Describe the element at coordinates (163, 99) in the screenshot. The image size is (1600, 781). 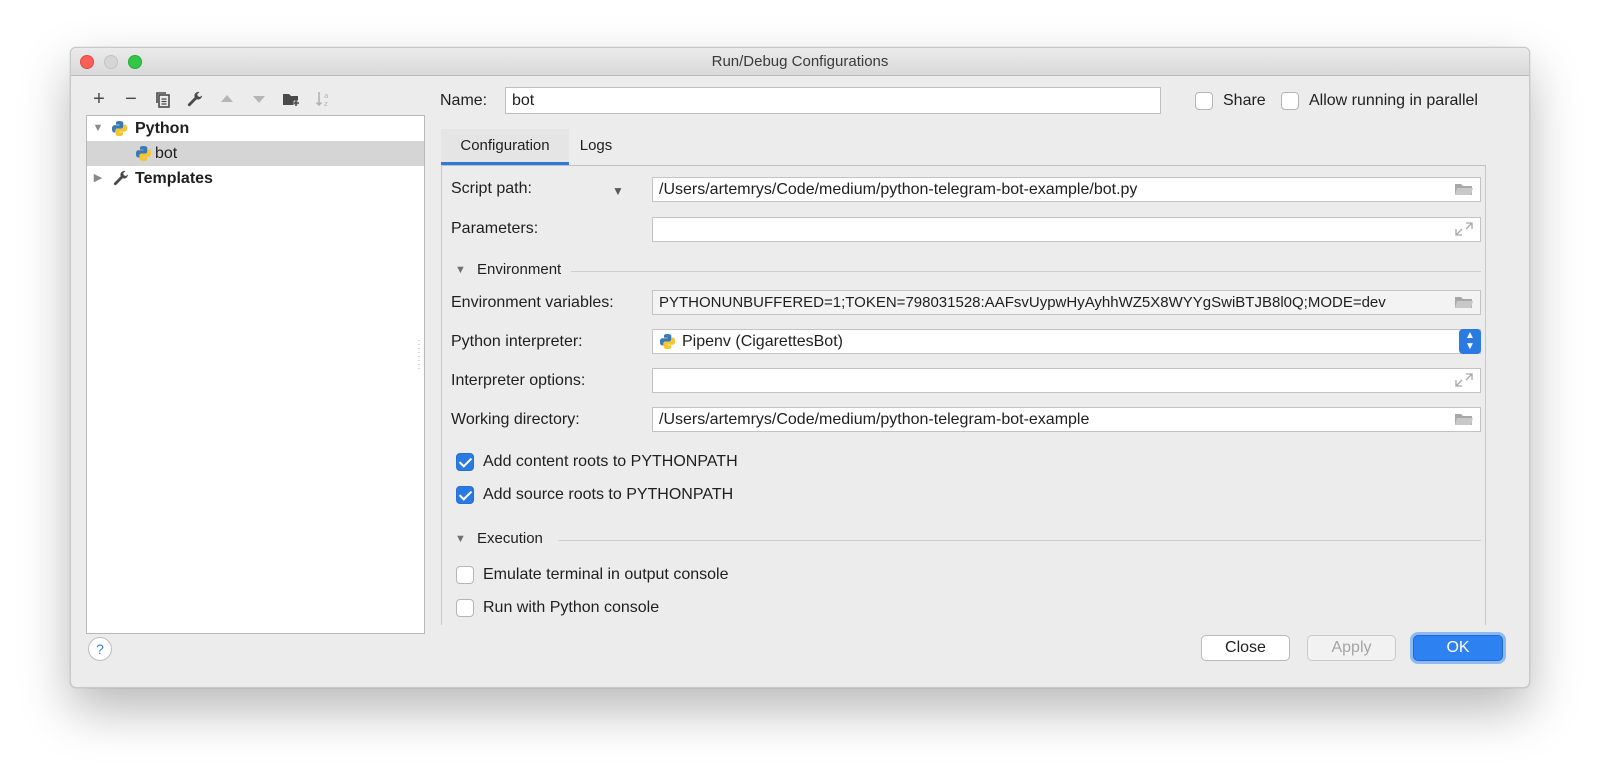
I see `copy-icon` at that location.